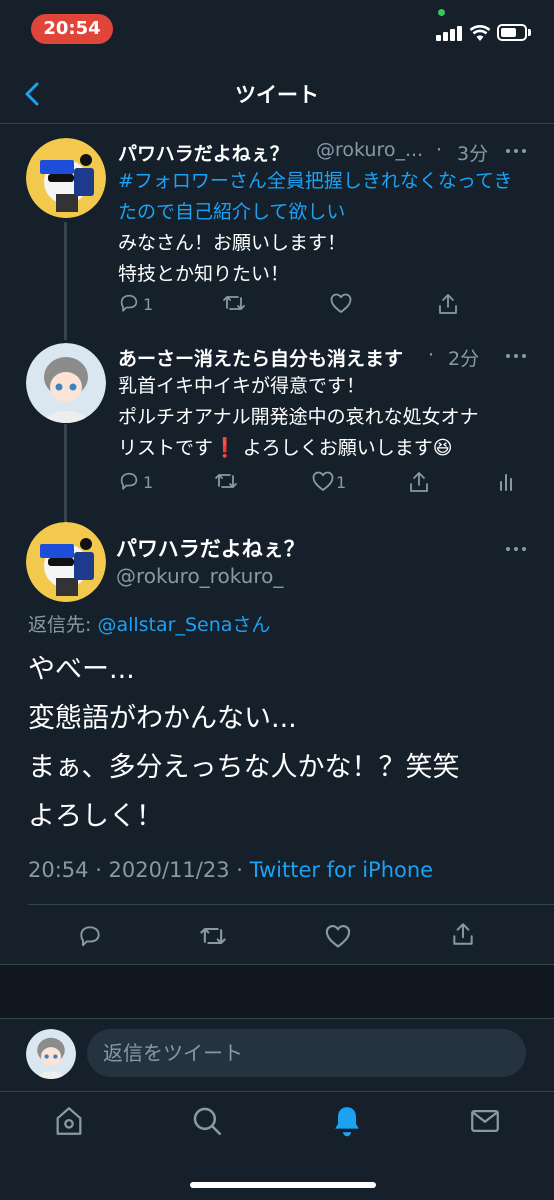 The width and height of the screenshot is (554, 1200). Describe the element at coordinates (199, 576) in the screenshot. I see `main-tweet-author-handle: @rokuro_rokuro_` at that location.